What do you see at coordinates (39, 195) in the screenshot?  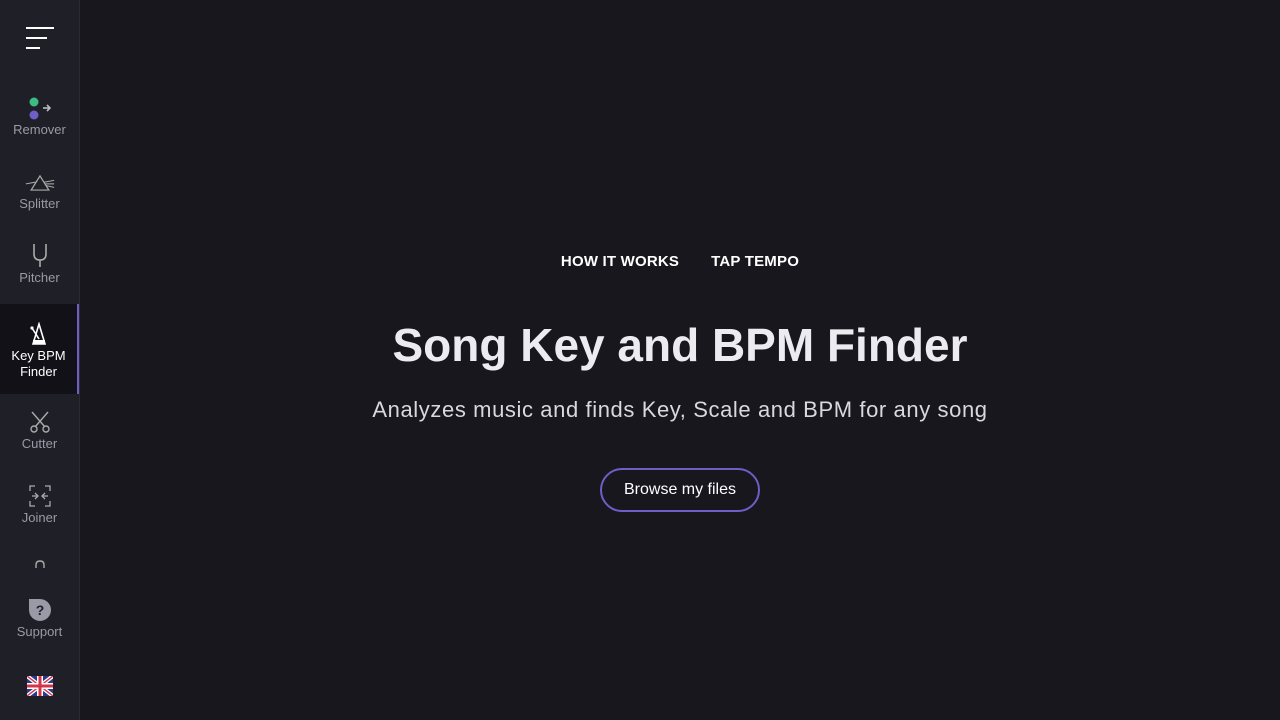 I see `nav-item-splitter: Splitter` at bounding box center [39, 195].